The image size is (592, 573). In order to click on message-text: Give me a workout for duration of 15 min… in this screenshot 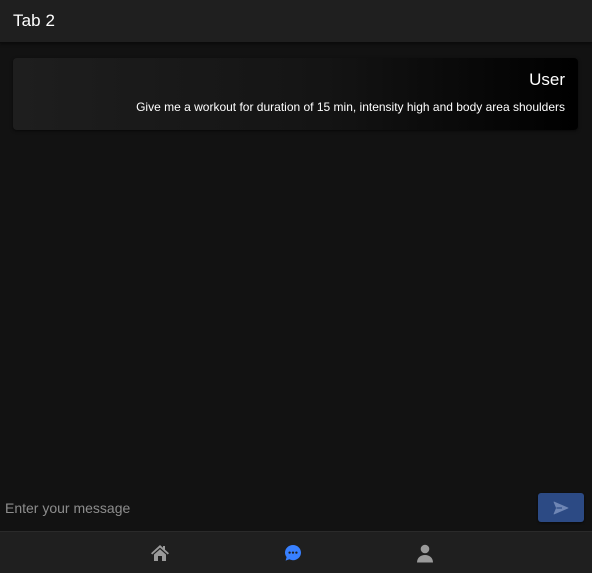, I will do `click(350, 107)`.